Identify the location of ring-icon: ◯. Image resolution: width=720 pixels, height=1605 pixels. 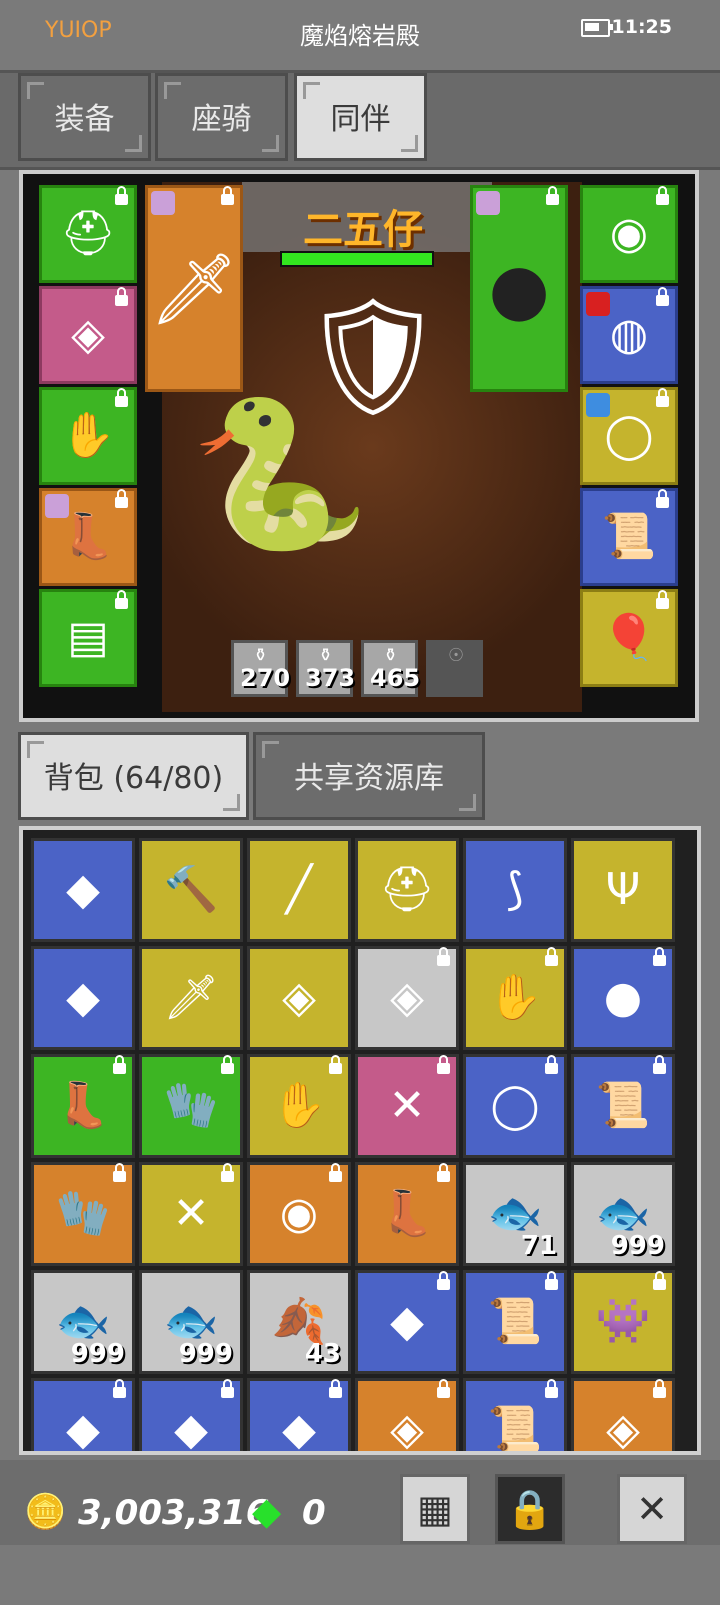
(515, 1105).